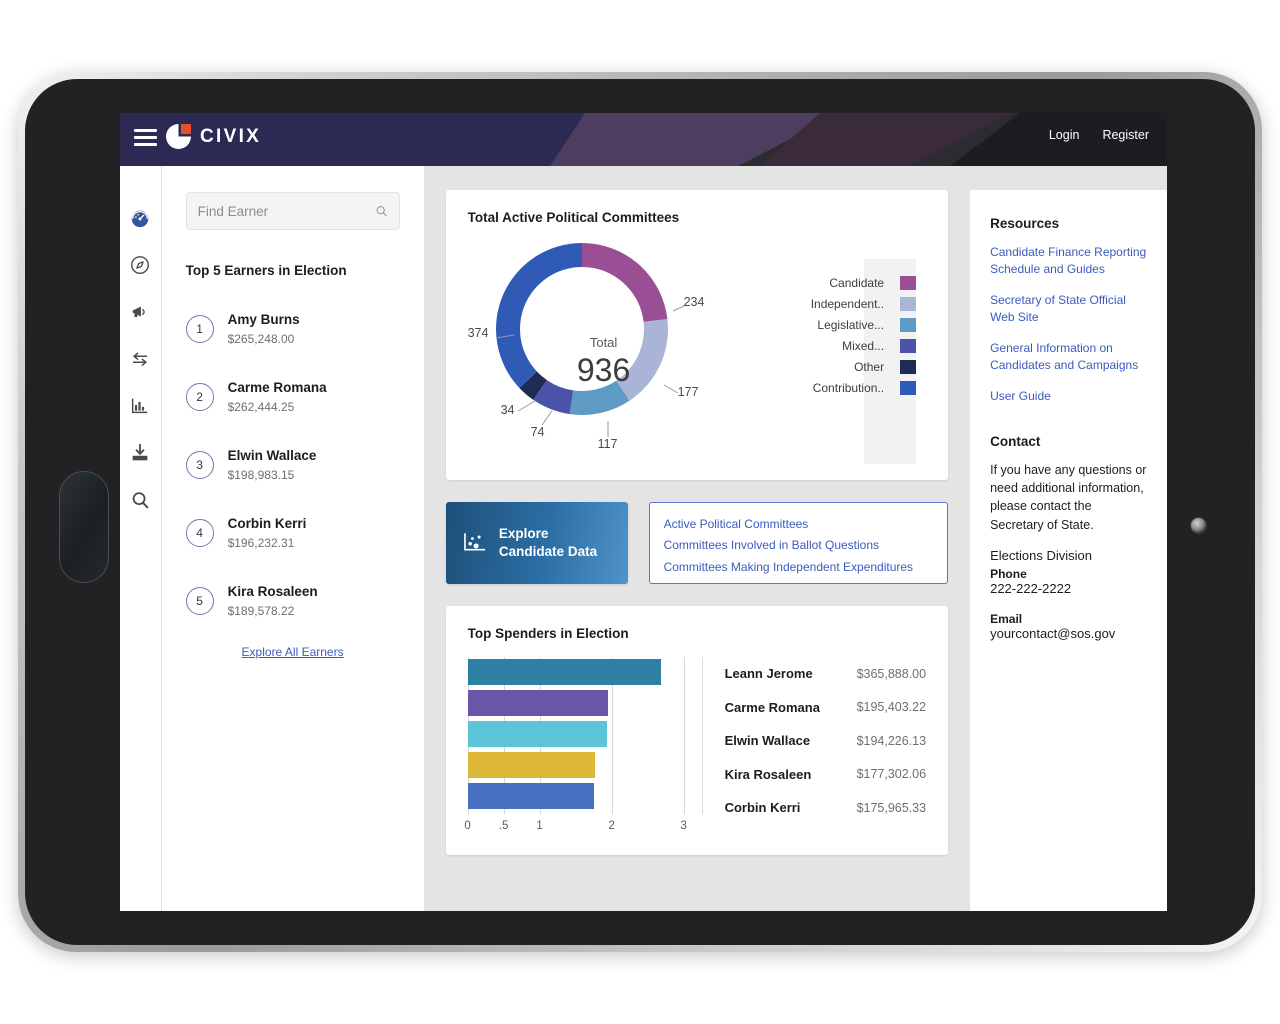  Describe the element at coordinates (231, 136) in the screenshot. I see `brand-name: CIVIX` at that location.